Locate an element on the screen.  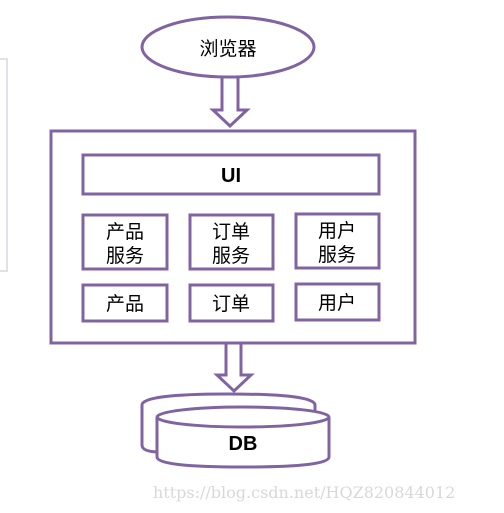
watermark: https://blog.csdn.net/HQZ820844012 is located at coordinates (304, 492).